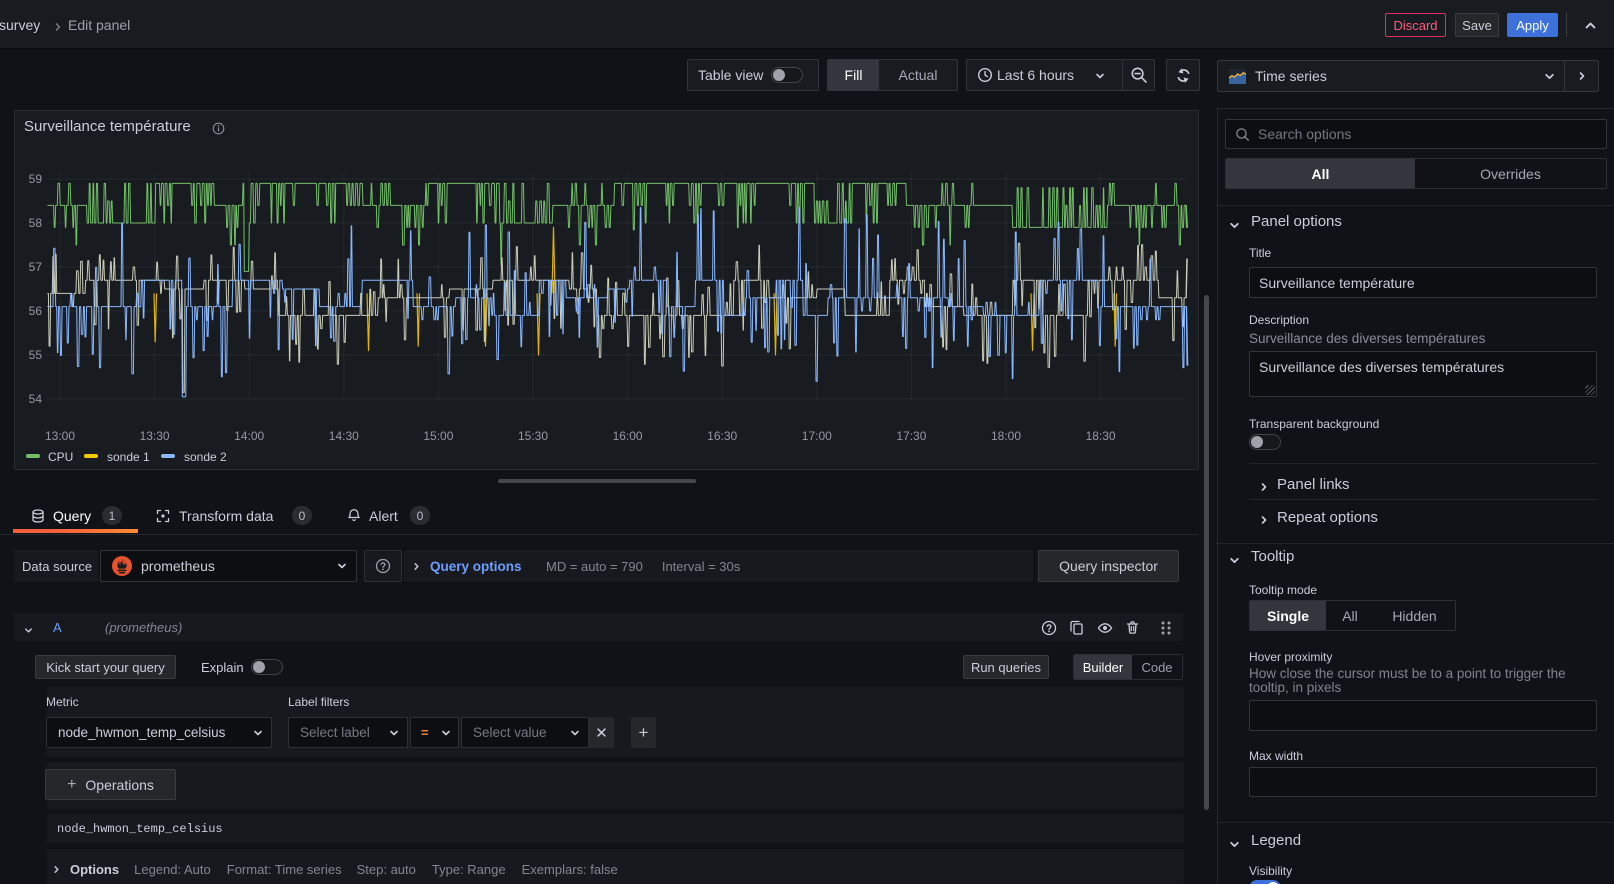 Image resolution: width=1614 pixels, height=884 pixels. I want to click on svg-text: 14:00, so click(249, 436).